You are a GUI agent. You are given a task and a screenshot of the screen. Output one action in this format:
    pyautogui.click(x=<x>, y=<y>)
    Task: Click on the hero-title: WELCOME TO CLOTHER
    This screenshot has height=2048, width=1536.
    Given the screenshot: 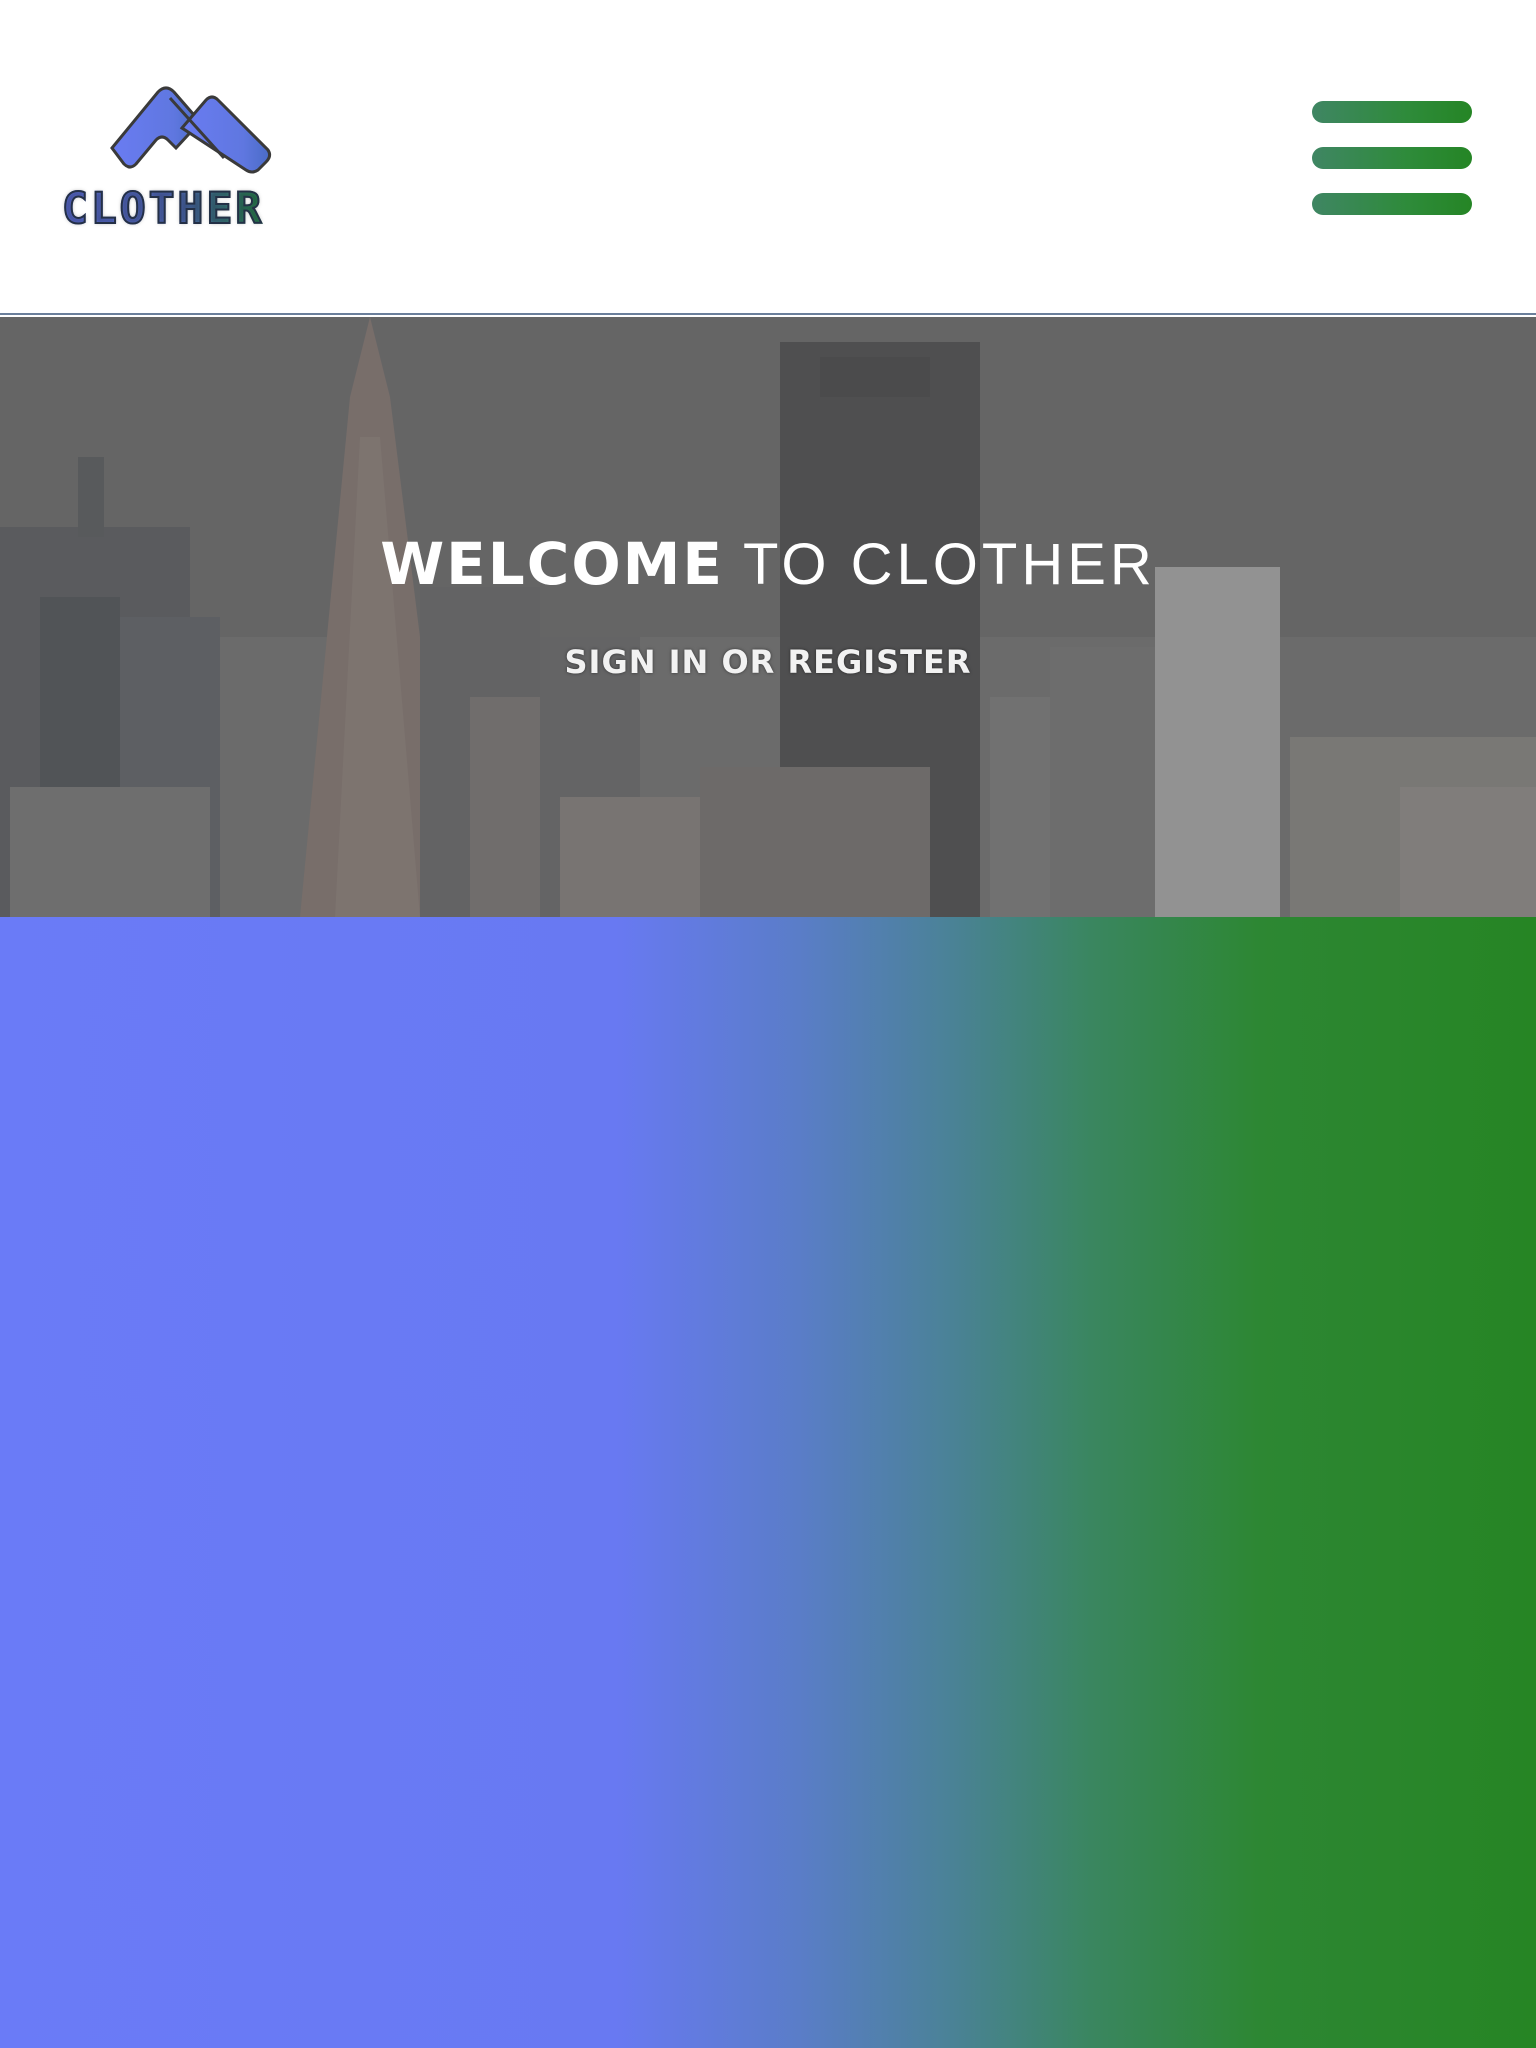 What is the action you would take?
    pyautogui.click(x=768, y=564)
    